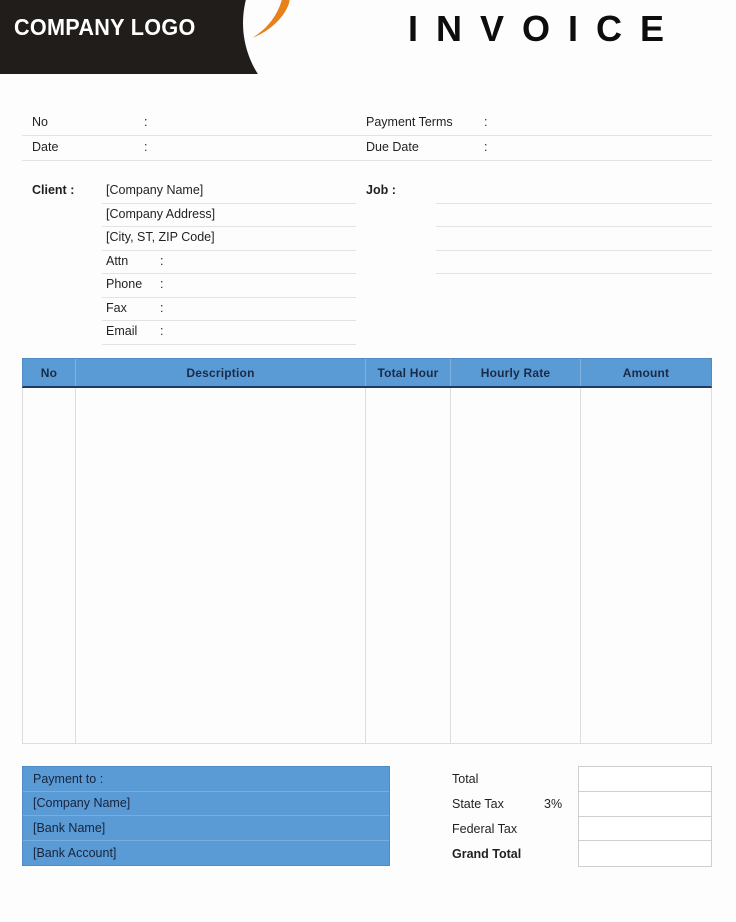  I want to click on invoice-meta-row-1: No : Payment Terms :, so click(367, 124).